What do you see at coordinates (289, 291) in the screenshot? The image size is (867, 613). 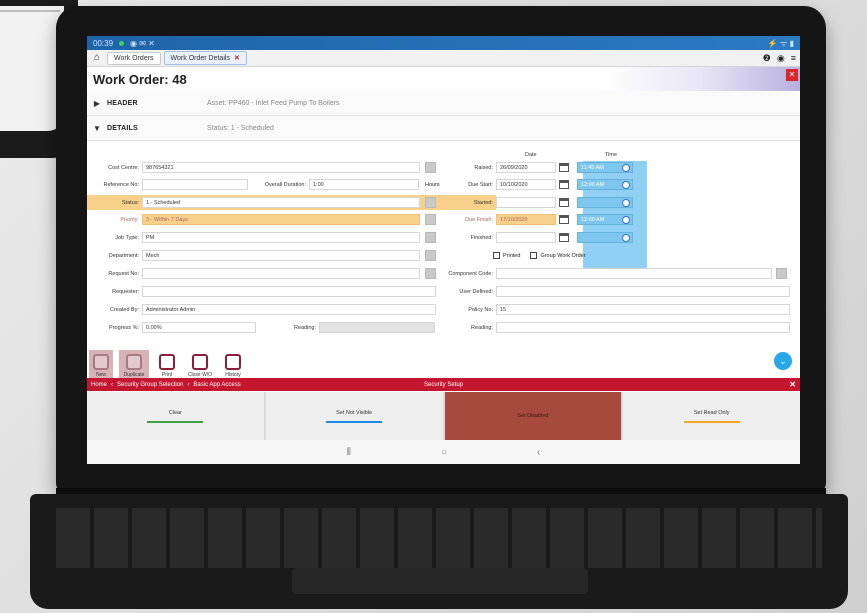 I see `requester-field` at bounding box center [289, 291].